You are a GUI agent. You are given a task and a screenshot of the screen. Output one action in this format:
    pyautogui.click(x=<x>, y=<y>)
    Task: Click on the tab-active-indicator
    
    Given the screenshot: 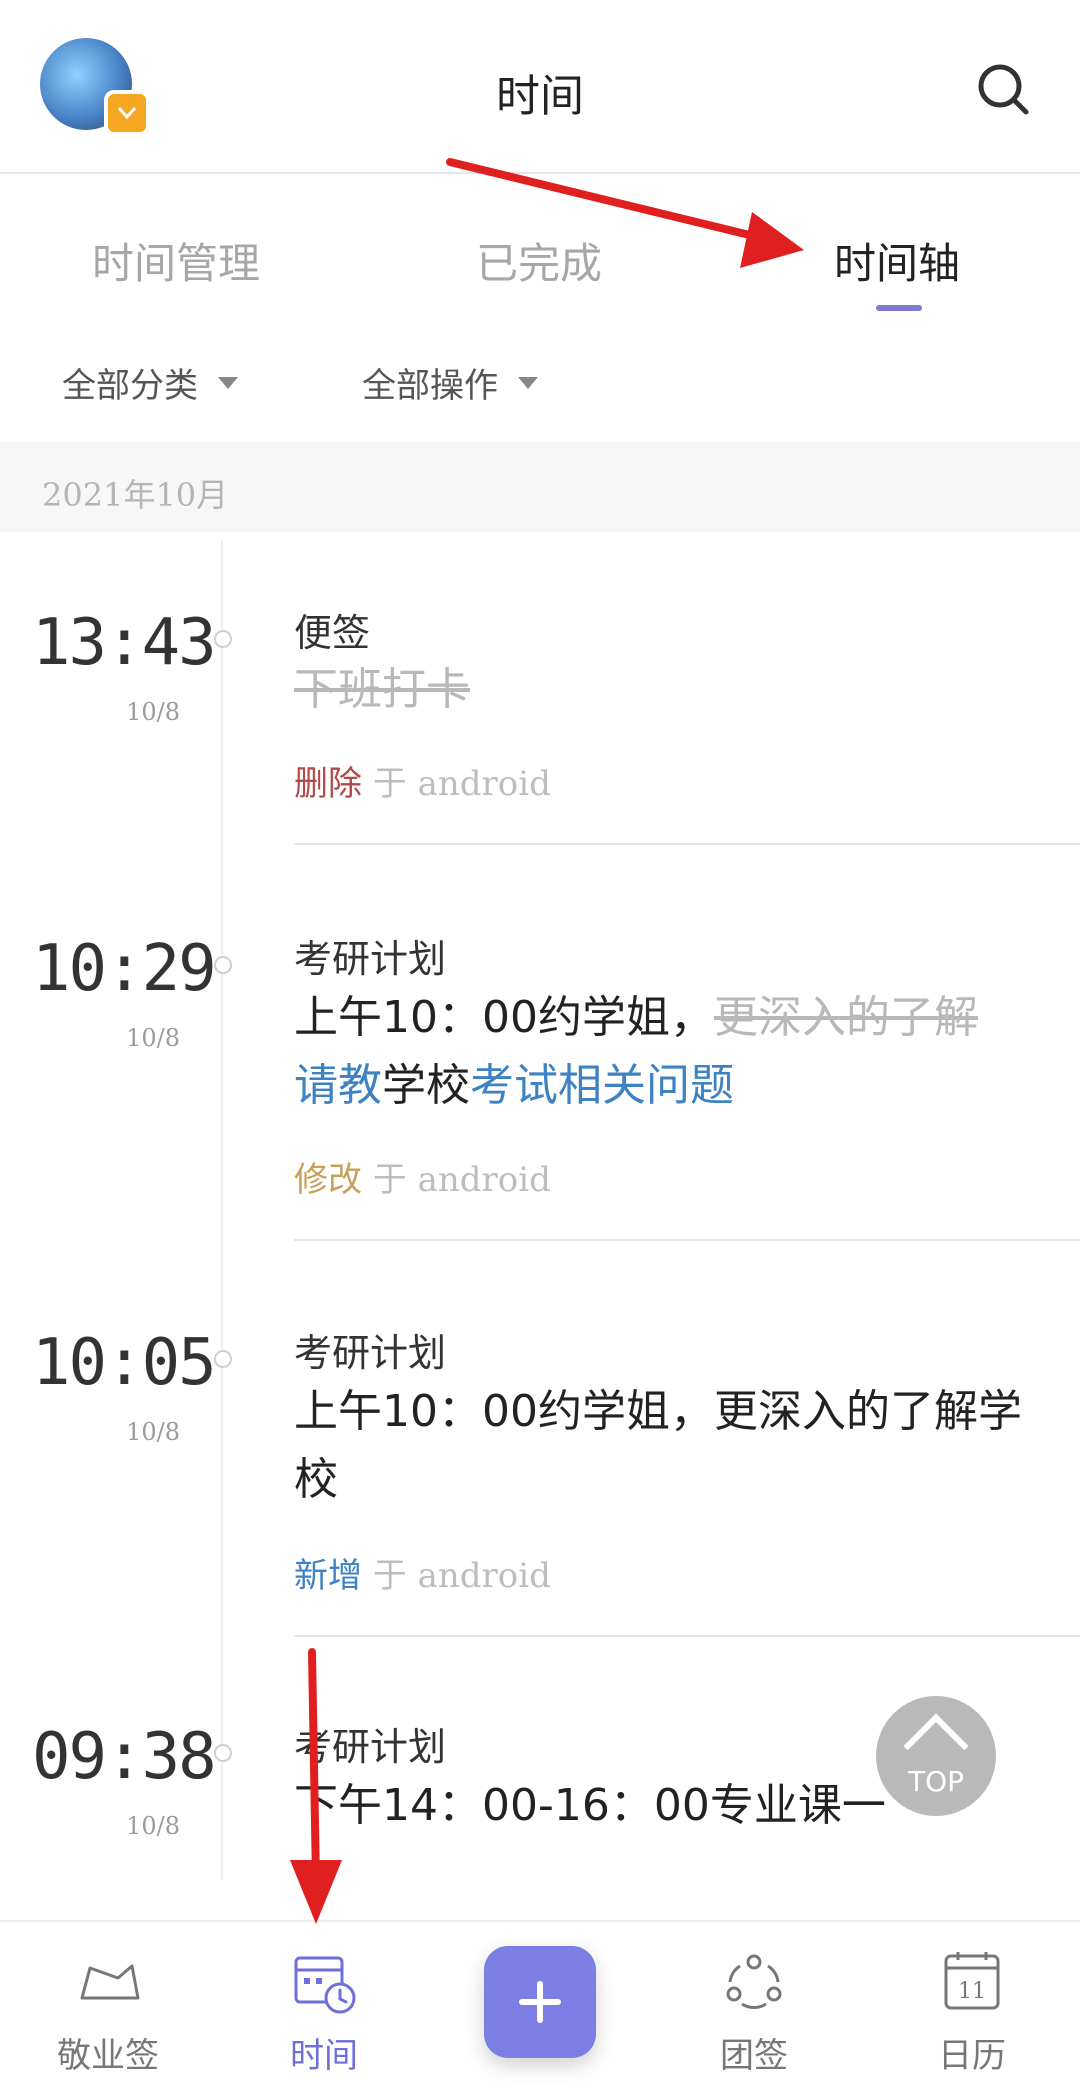 What is the action you would take?
    pyautogui.click(x=899, y=308)
    